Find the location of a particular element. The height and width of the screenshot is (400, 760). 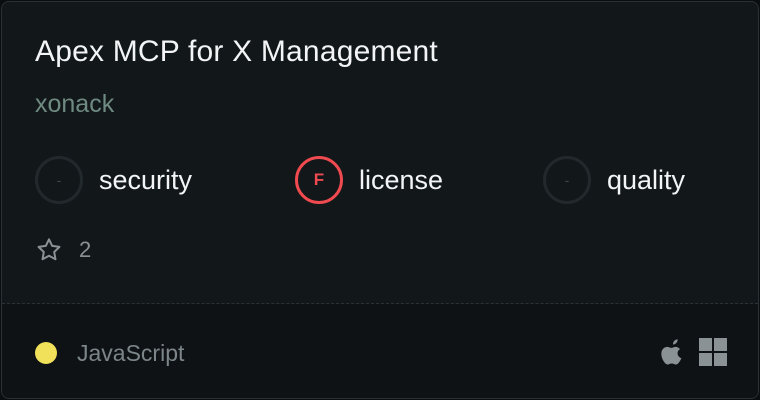

stars: 2 is located at coordinates (63, 250).